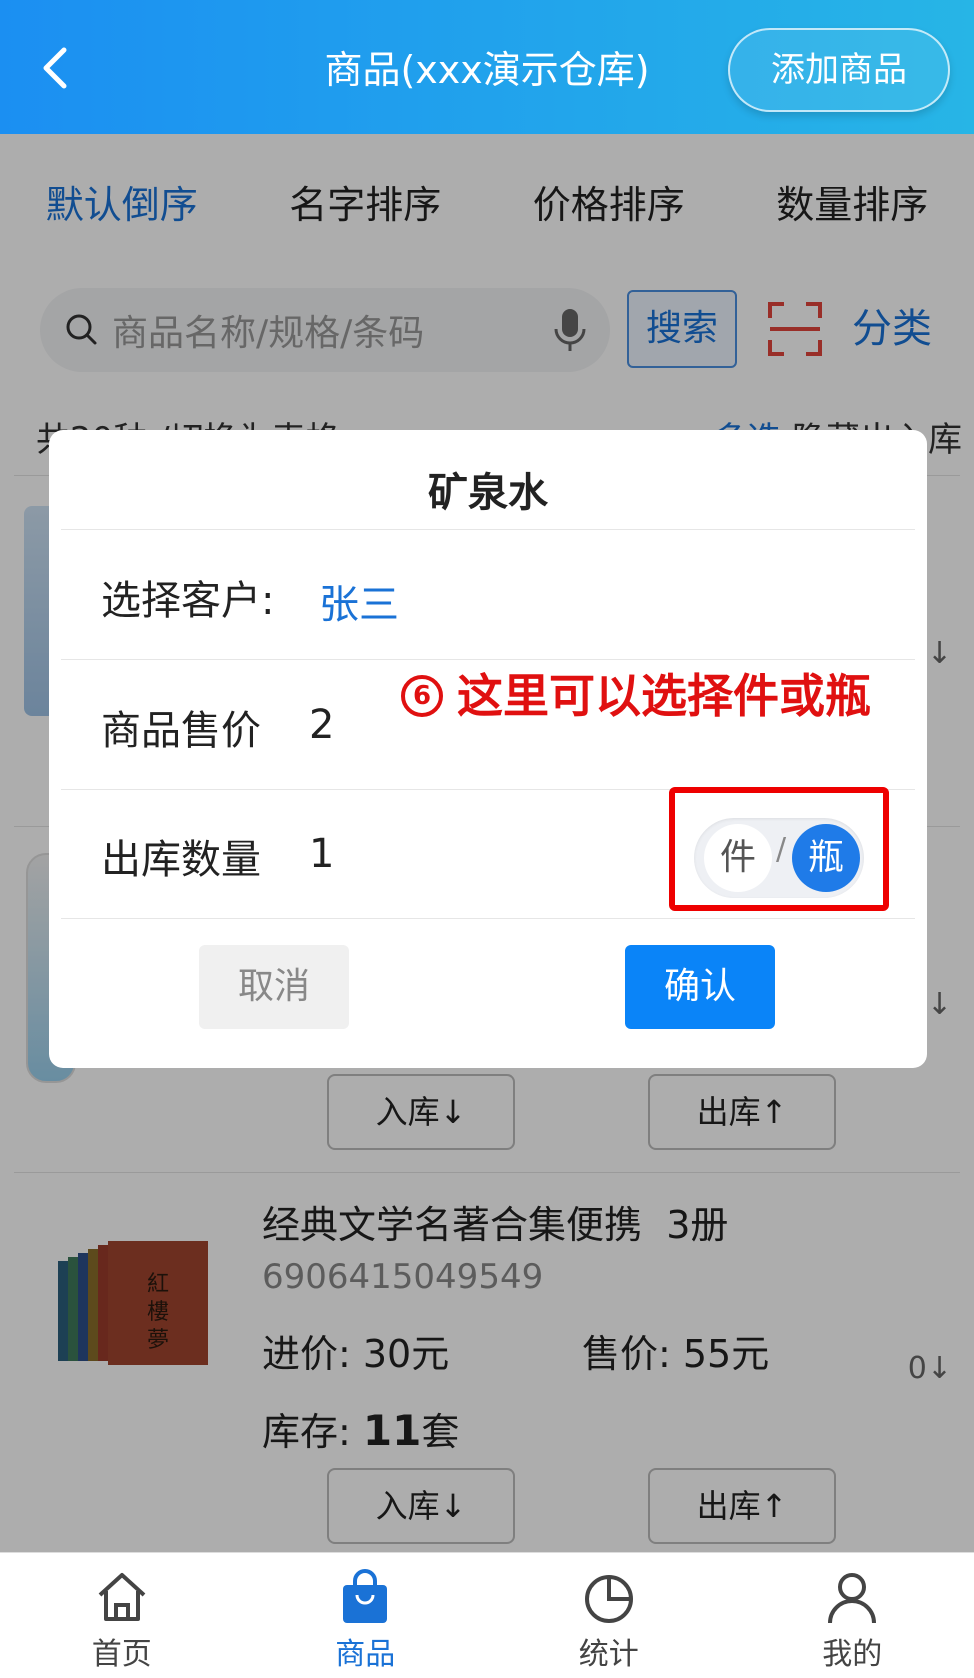 The width and height of the screenshot is (974, 1678). I want to click on price-label: 商品售价, so click(181, 731).